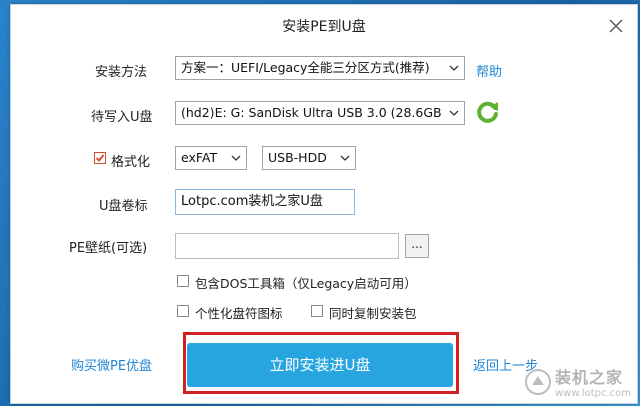  What do you see at coordinates (593, 393) in the screenshot?
I see `watermark-sub-text: www.lotpc.com` at bounding box center [593, 393].